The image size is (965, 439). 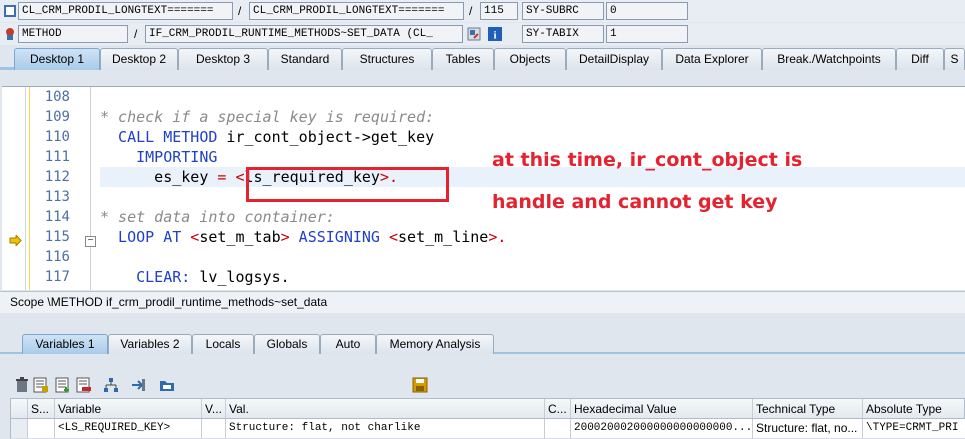 I want to click on cell-status, so click(x=41, y=428).